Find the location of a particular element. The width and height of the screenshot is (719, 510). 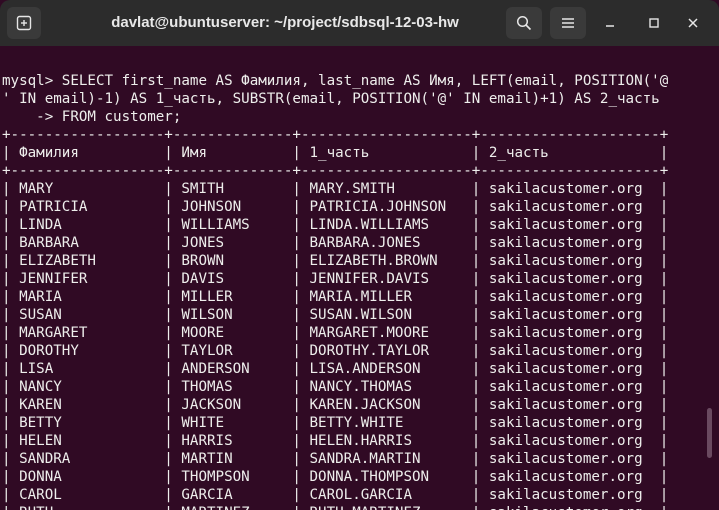

scrollbar is located at coordinates (709, 433).